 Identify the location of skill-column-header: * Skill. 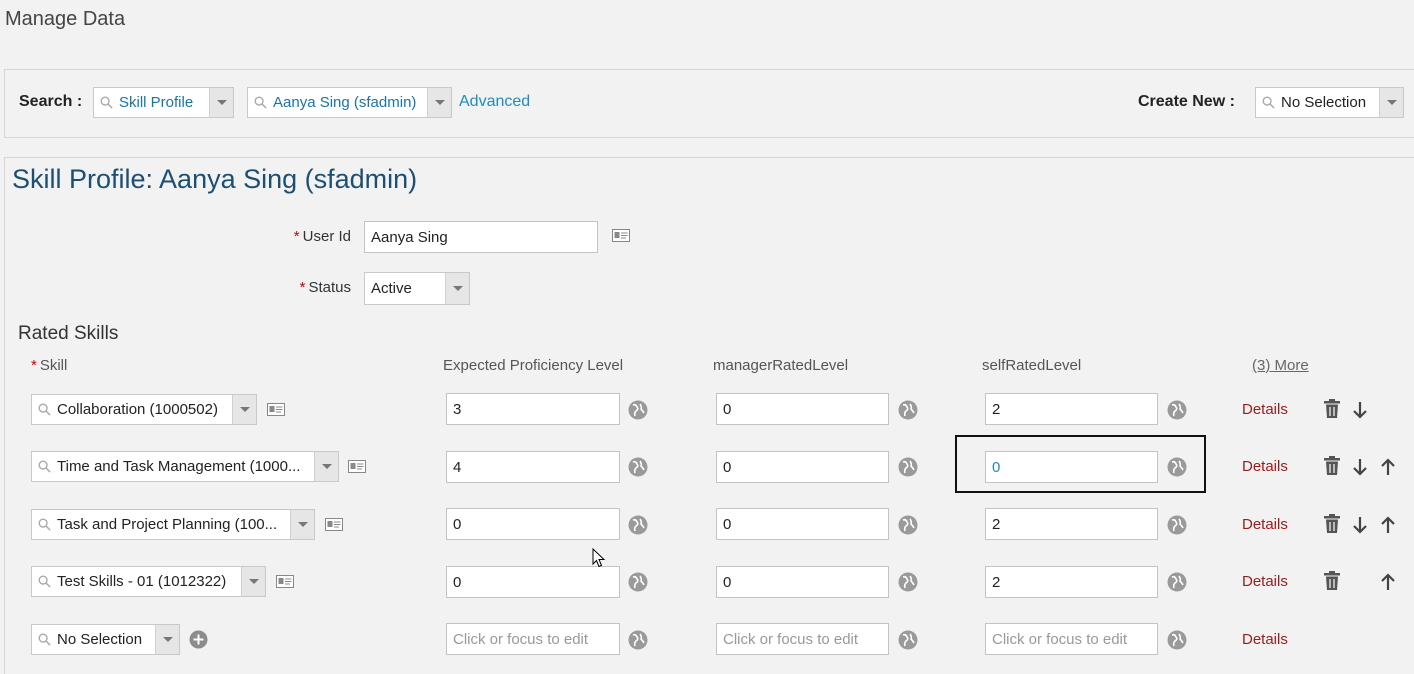
(49, 365).